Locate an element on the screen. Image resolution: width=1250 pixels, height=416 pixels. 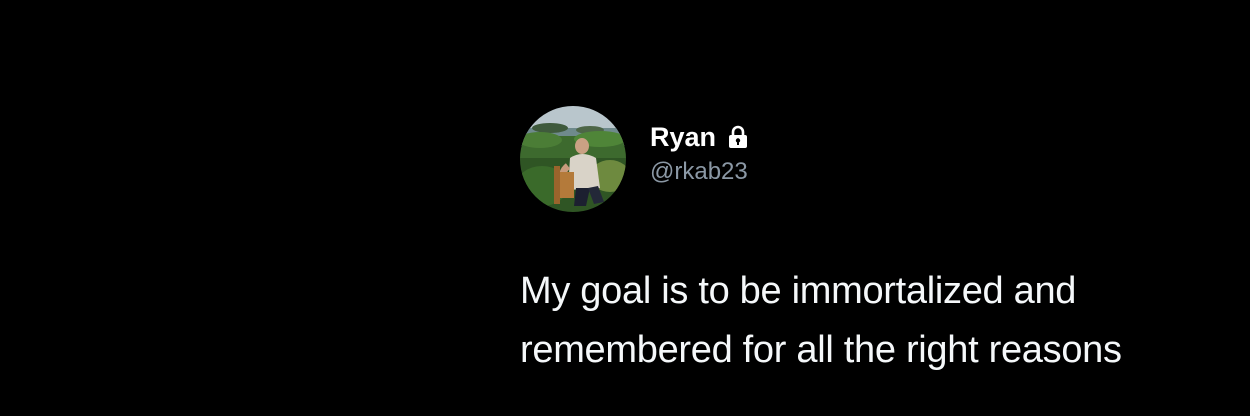
avatar-photo is located at coordinates (573, 159).